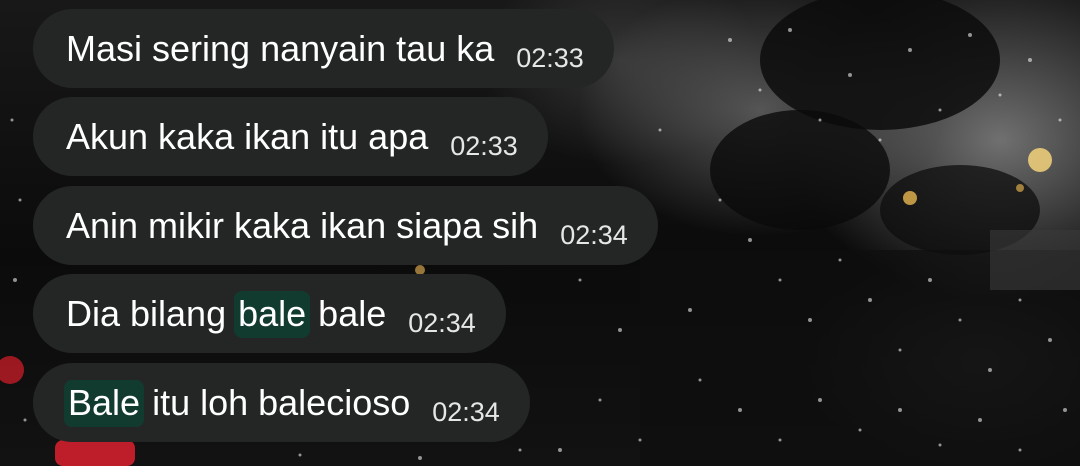 The image size is (1080, 466). I want to click on message-bubble: Masi sering nanyain tau ka 02:33, so click(323, 48).